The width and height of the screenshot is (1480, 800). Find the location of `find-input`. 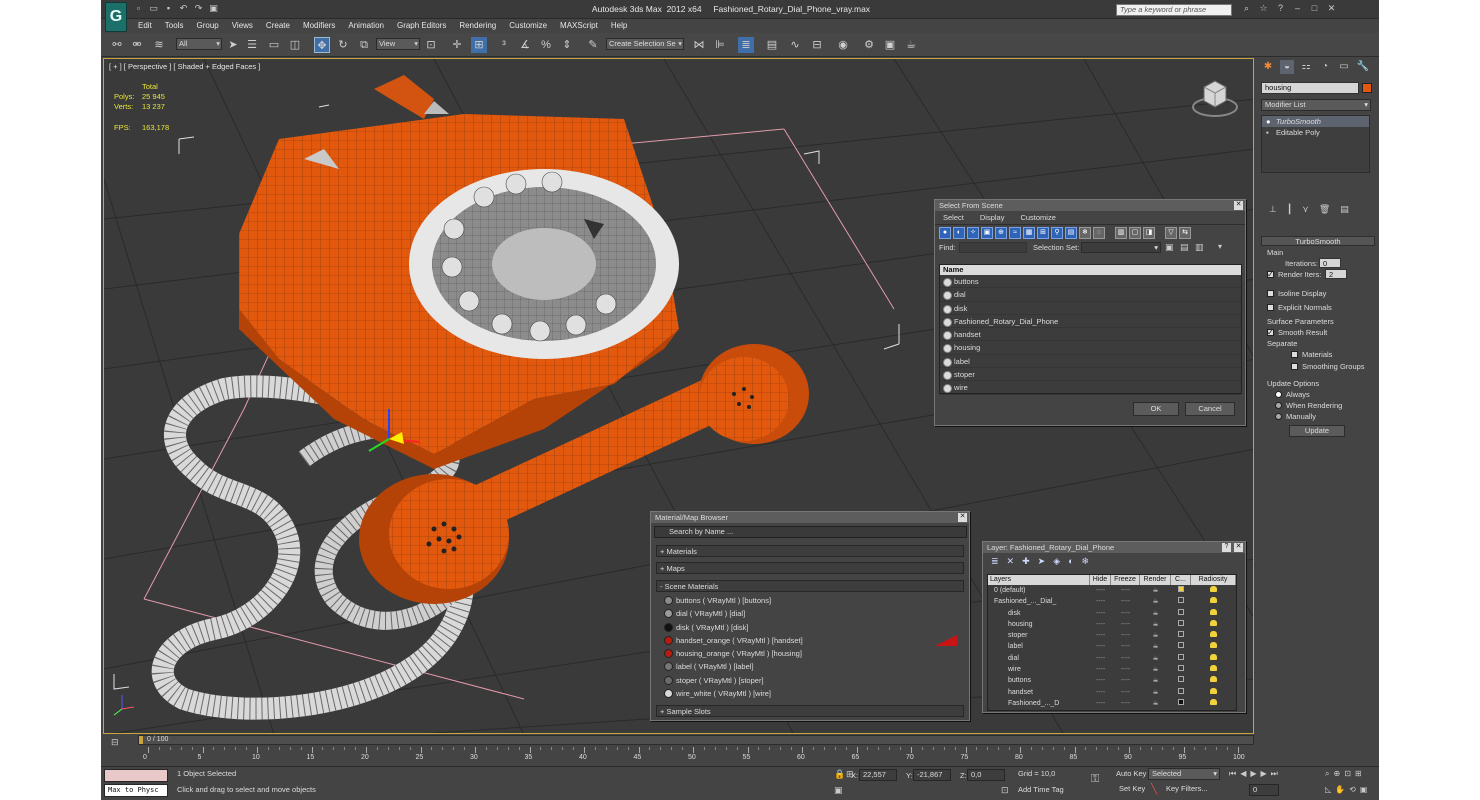

find-input is located at coordinates (993, 247).